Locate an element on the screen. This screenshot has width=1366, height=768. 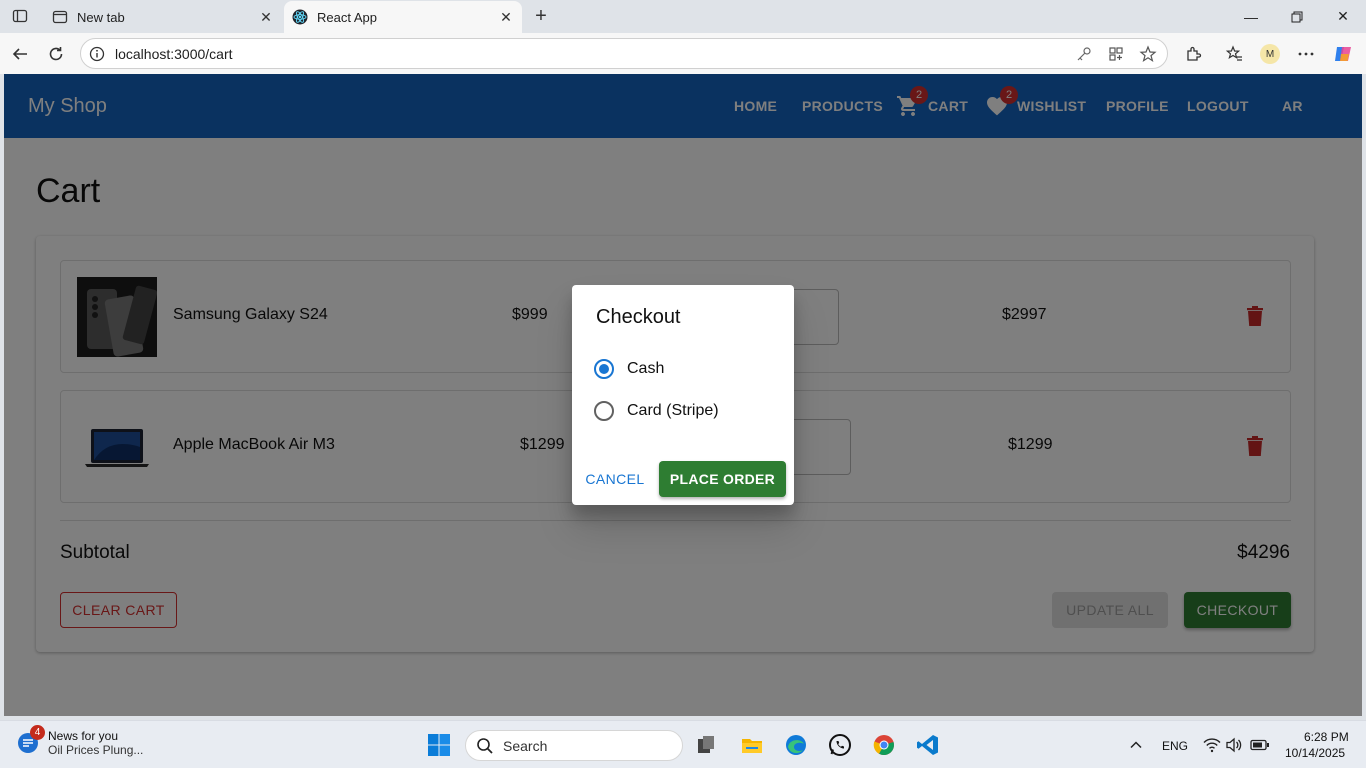
tab-react-app: React App ✕ is located at coordinates (403, 17).